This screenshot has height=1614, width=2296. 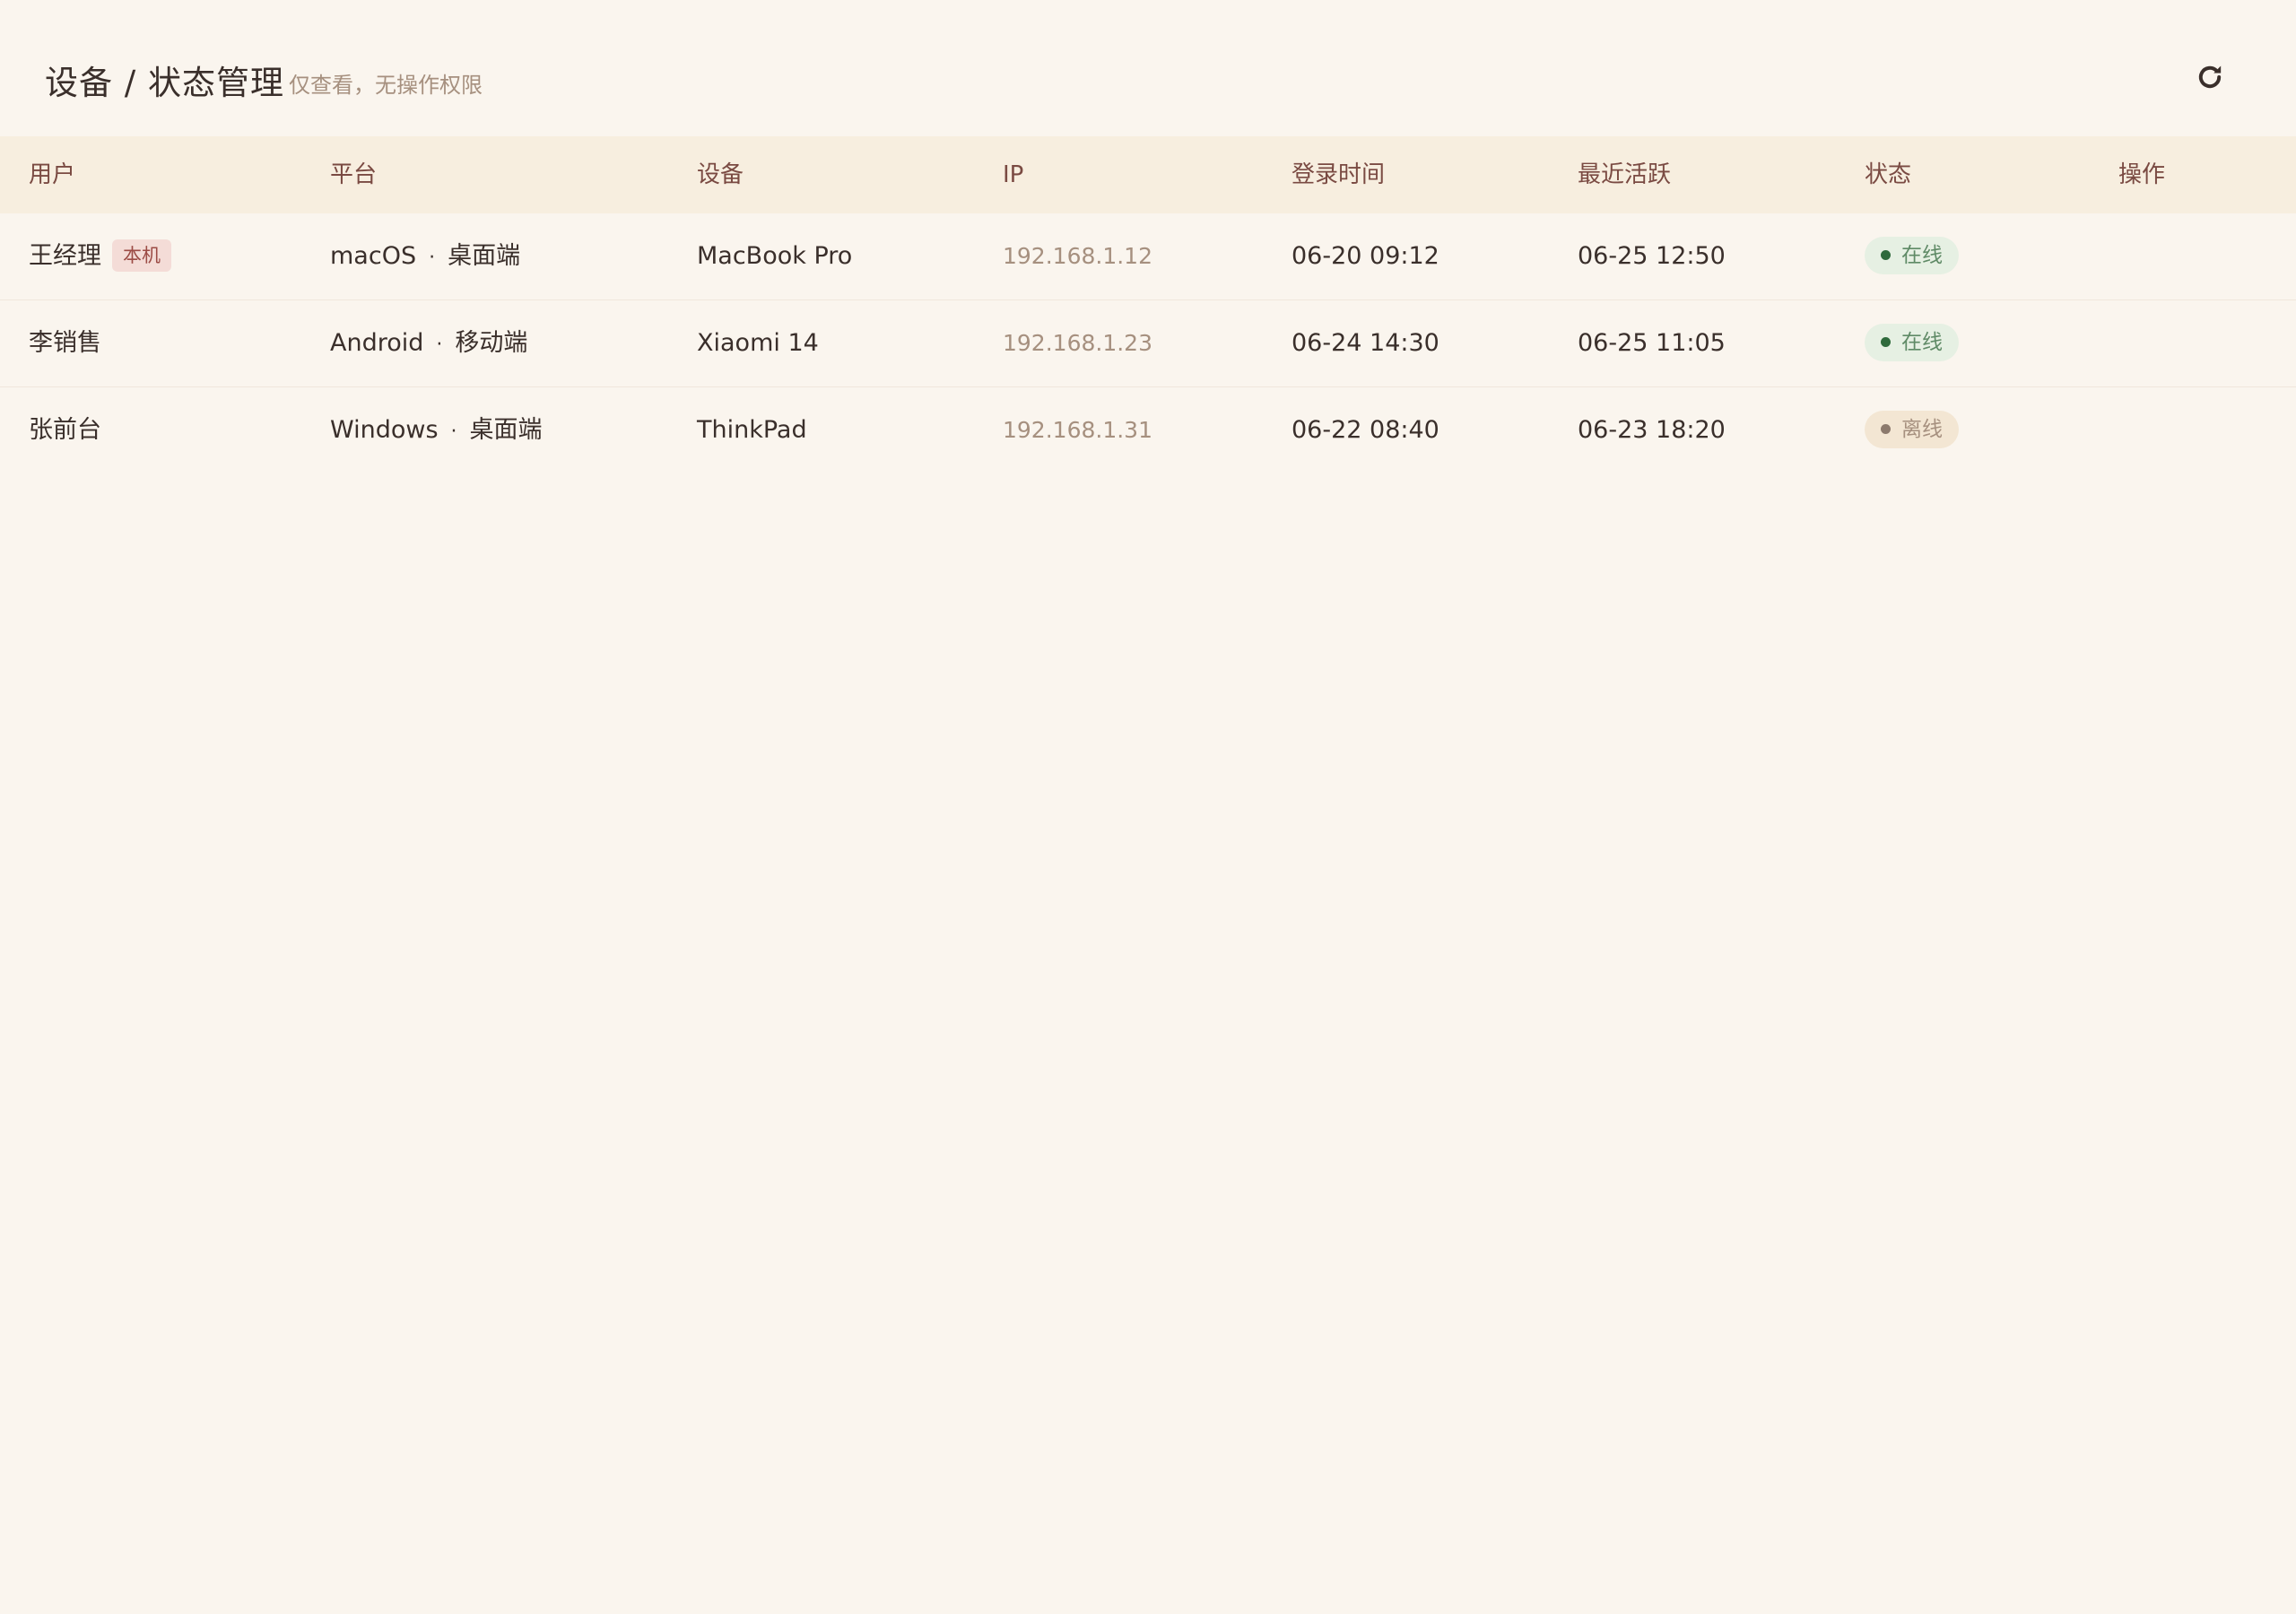 What do you see at coordinates (491, 343) in the screenshot?
I see `platform-client: 移动端` at bounding box center [491, 343].